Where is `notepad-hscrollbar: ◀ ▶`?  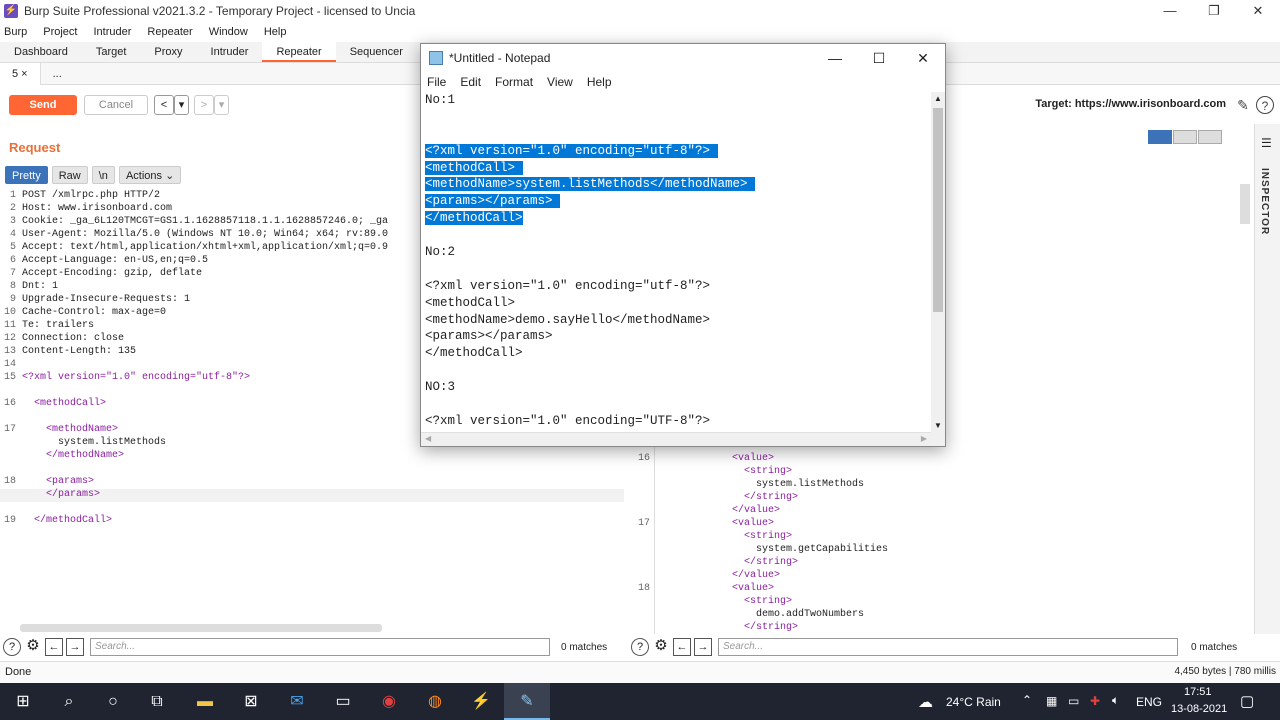
notepad-hscrollbar: ◀ ▶ is located at coordinates (676, 439).